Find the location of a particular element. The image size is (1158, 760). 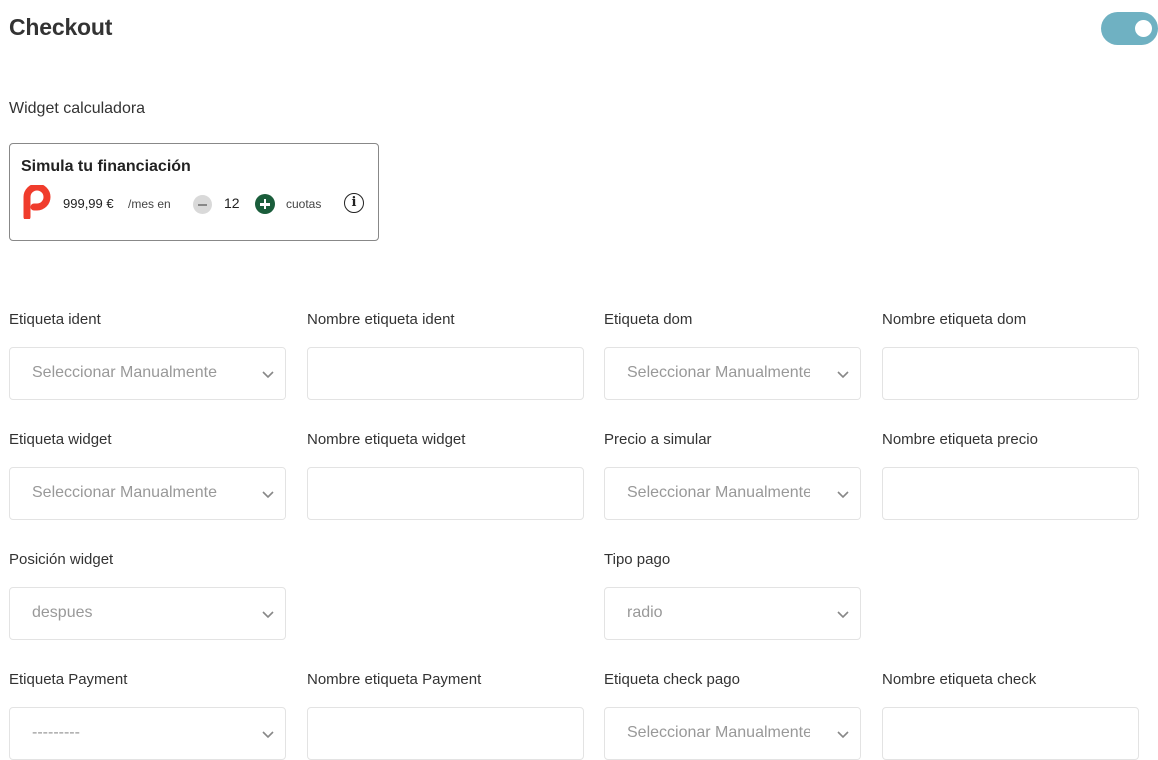

nombre-etiqueta-payment-label: Nombre etiqueta Payment is located at coordinates (394, 679).